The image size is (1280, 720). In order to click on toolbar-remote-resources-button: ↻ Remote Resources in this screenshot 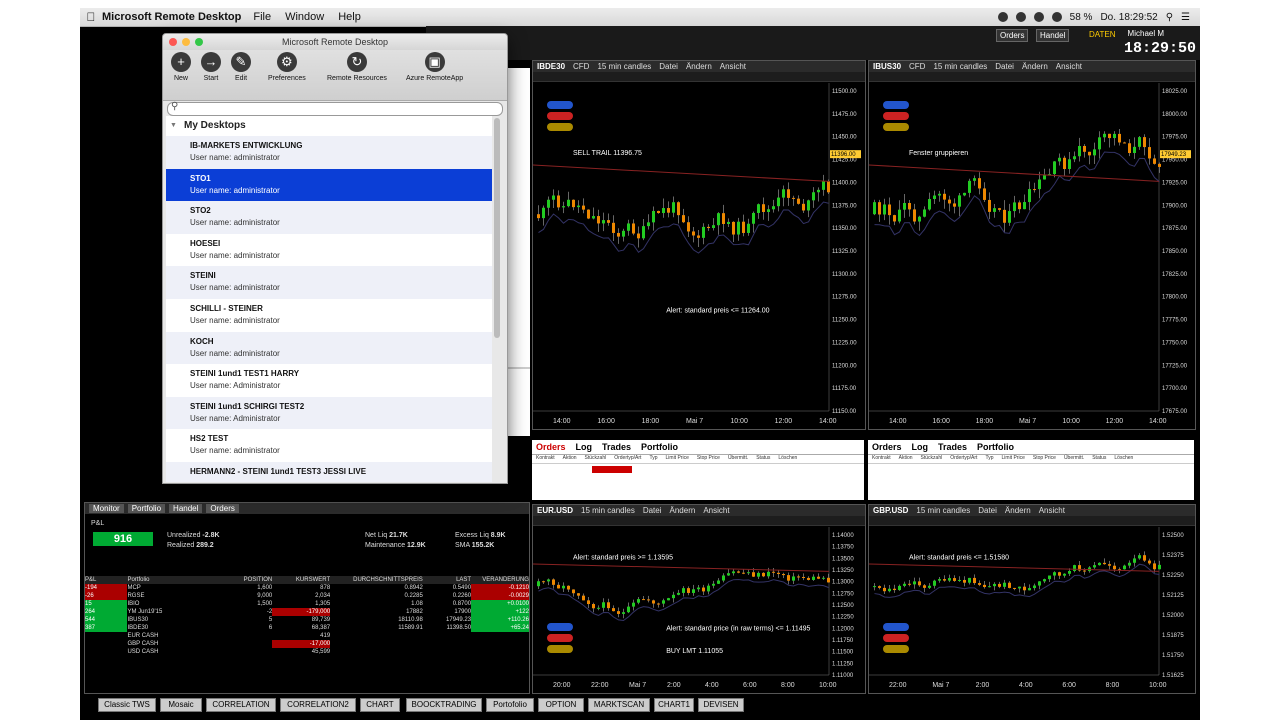, I will do `click(357, 67)`.